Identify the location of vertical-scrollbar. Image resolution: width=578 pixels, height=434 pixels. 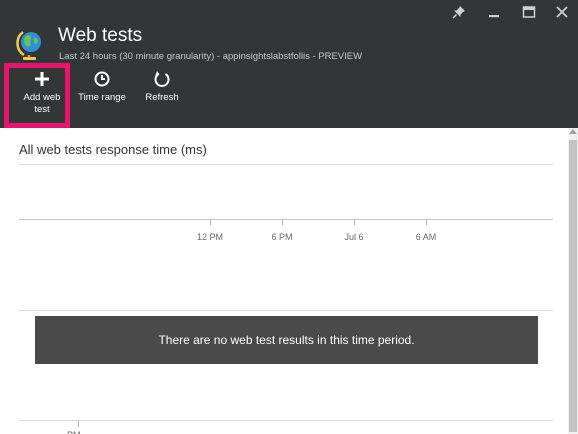
(573, 281).